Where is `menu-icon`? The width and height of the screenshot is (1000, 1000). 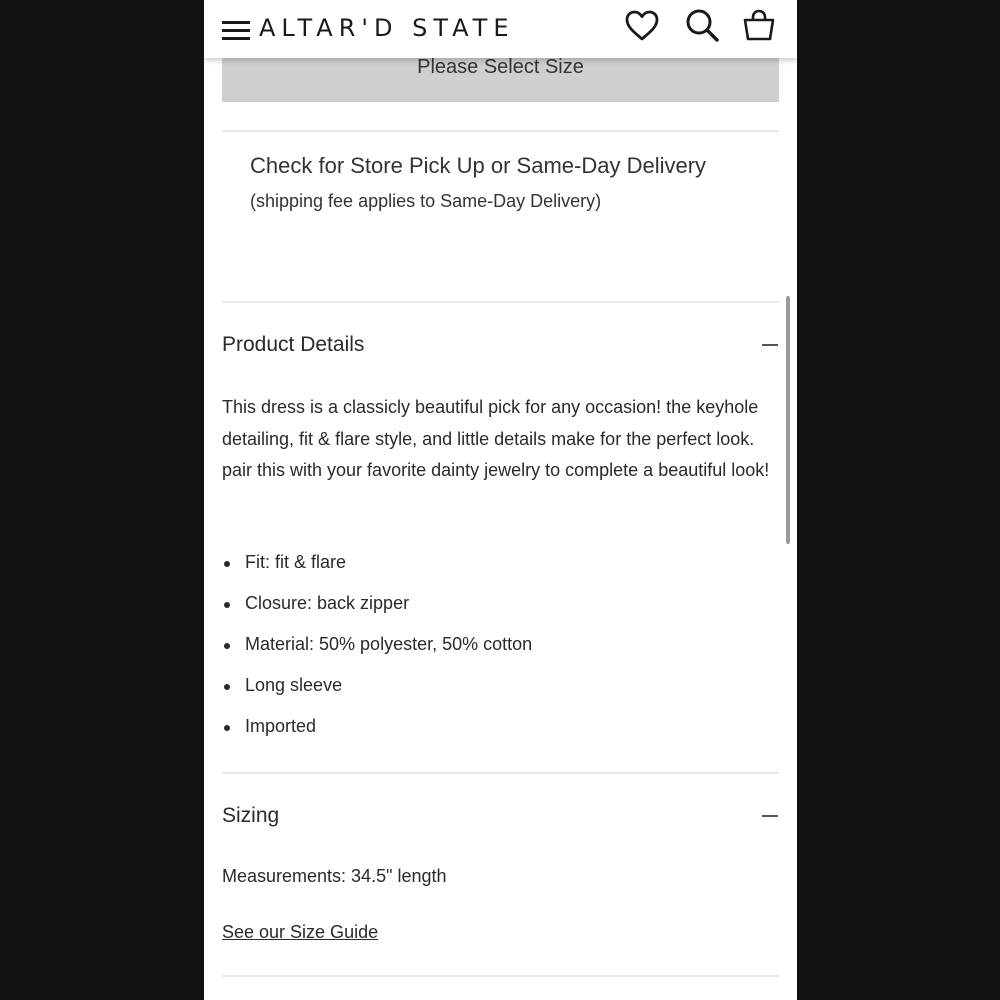
menu-icon is located at coordinates (236, 30).